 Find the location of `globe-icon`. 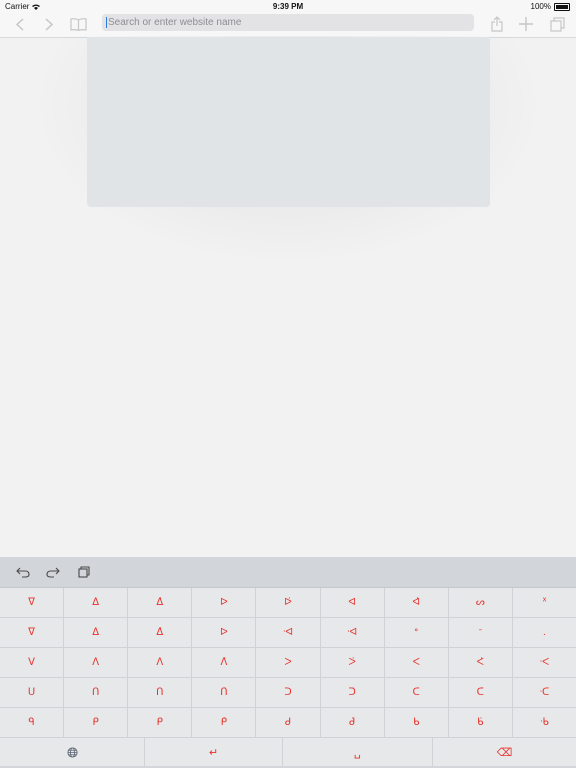

globe-icon is located at coordinates (72, 752).